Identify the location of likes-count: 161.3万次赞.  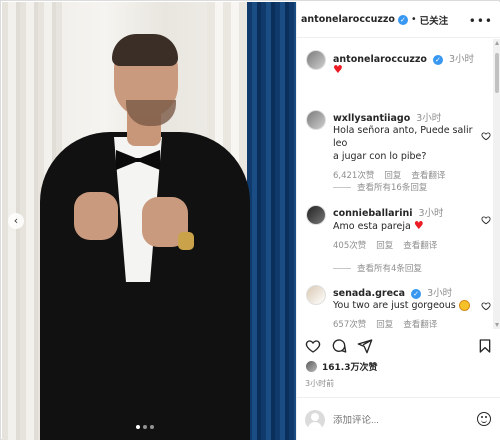
(349, 366).